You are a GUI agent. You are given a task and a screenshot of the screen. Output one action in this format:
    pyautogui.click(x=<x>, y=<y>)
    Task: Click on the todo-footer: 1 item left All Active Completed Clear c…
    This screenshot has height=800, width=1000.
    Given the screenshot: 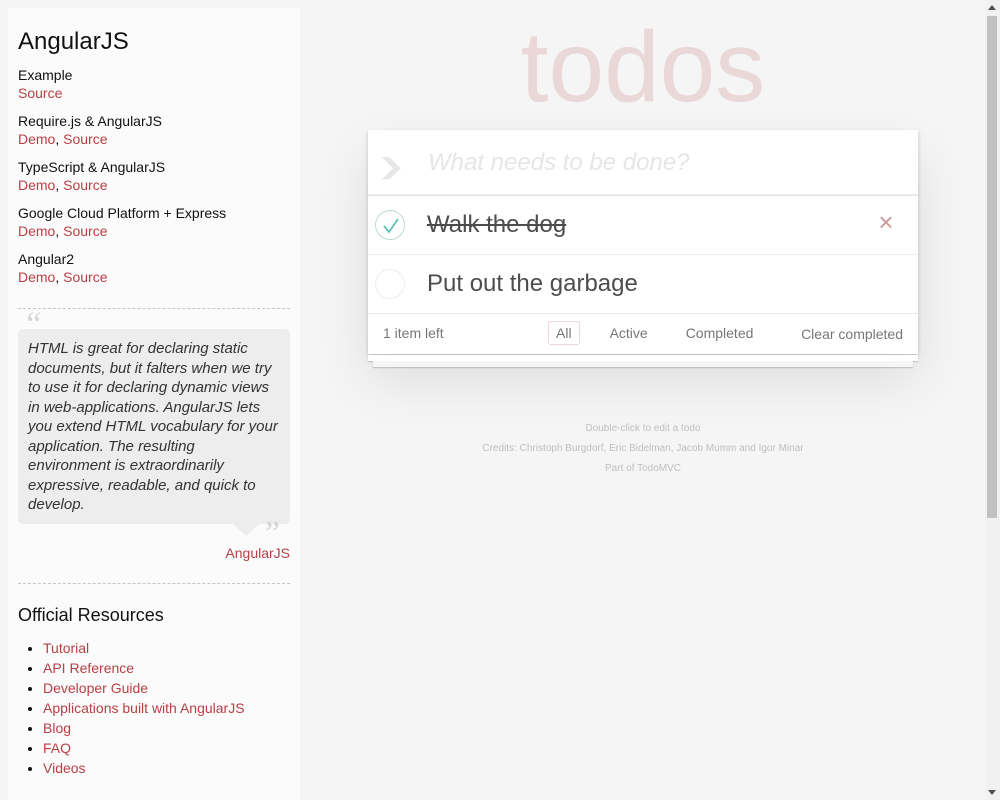 What is the action you would take?
    pyautogui.click(x=643, y=333)
    